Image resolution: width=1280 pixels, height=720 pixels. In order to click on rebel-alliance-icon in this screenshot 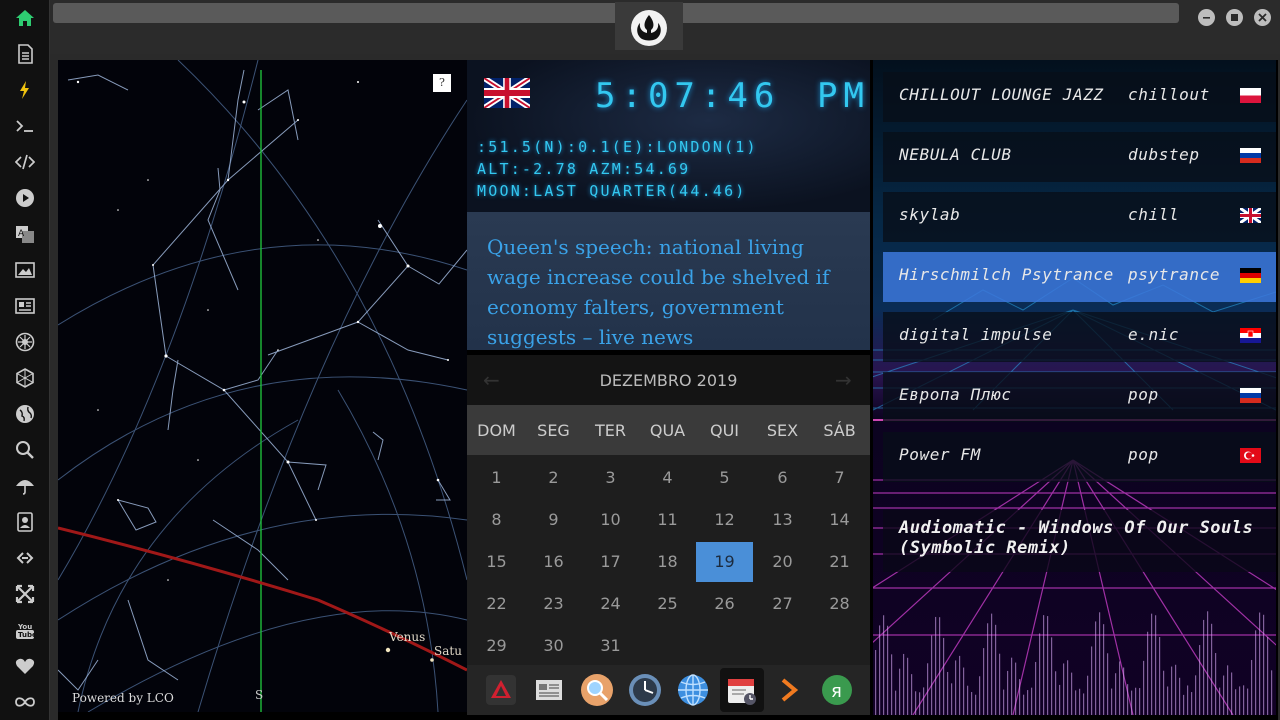, I will do `click(649, 26)`.